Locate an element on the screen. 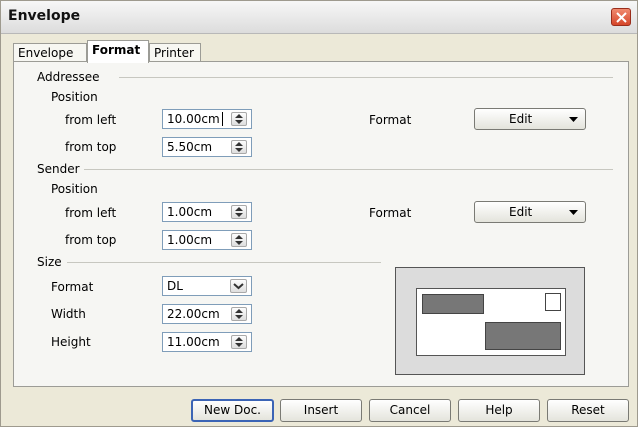  size-height-spinner is located at coordinates (239, 342).